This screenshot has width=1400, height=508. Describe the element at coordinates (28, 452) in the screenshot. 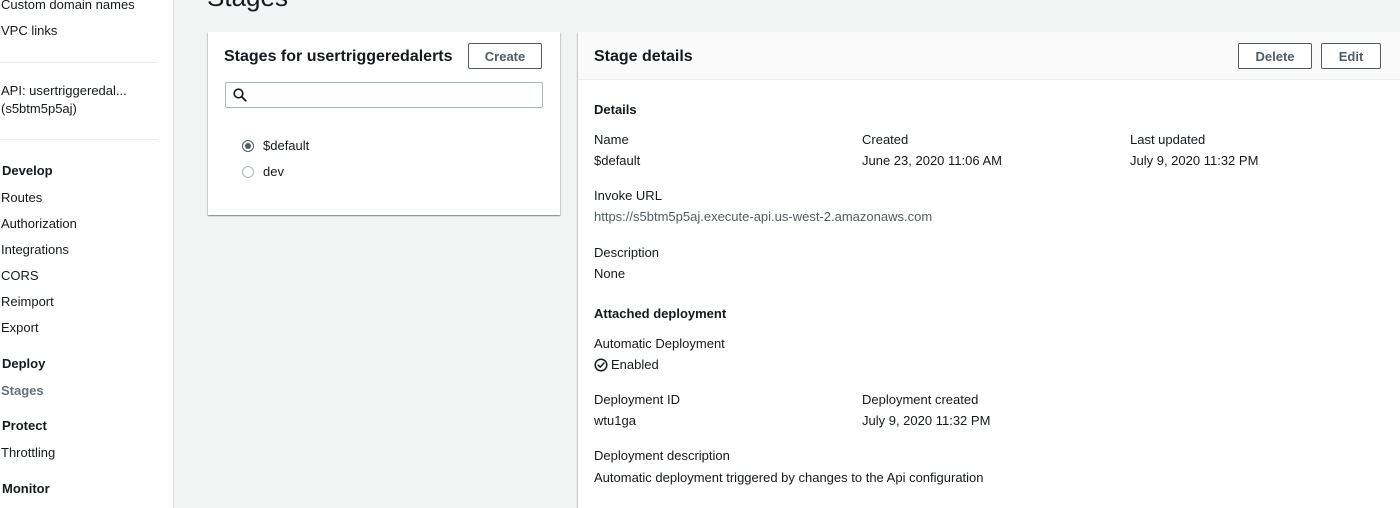

I see `sidebar-item-throttling: Throttling` at that location.